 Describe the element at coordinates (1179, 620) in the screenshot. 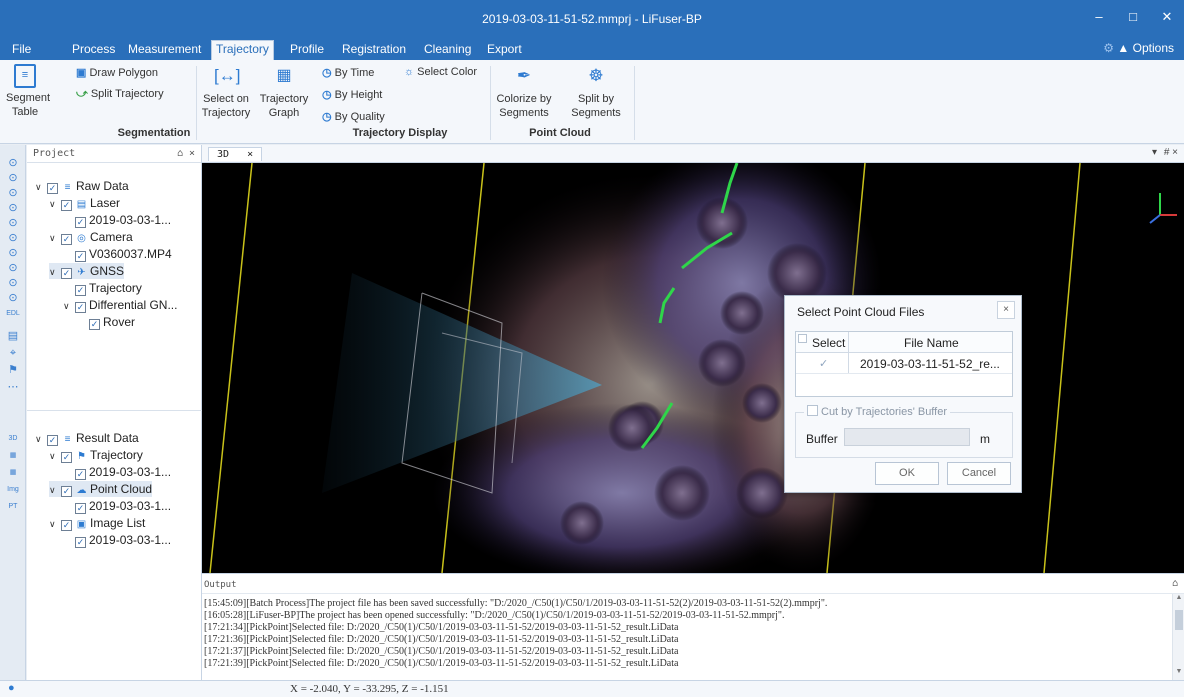

I see `scroll-thumb` at that location.